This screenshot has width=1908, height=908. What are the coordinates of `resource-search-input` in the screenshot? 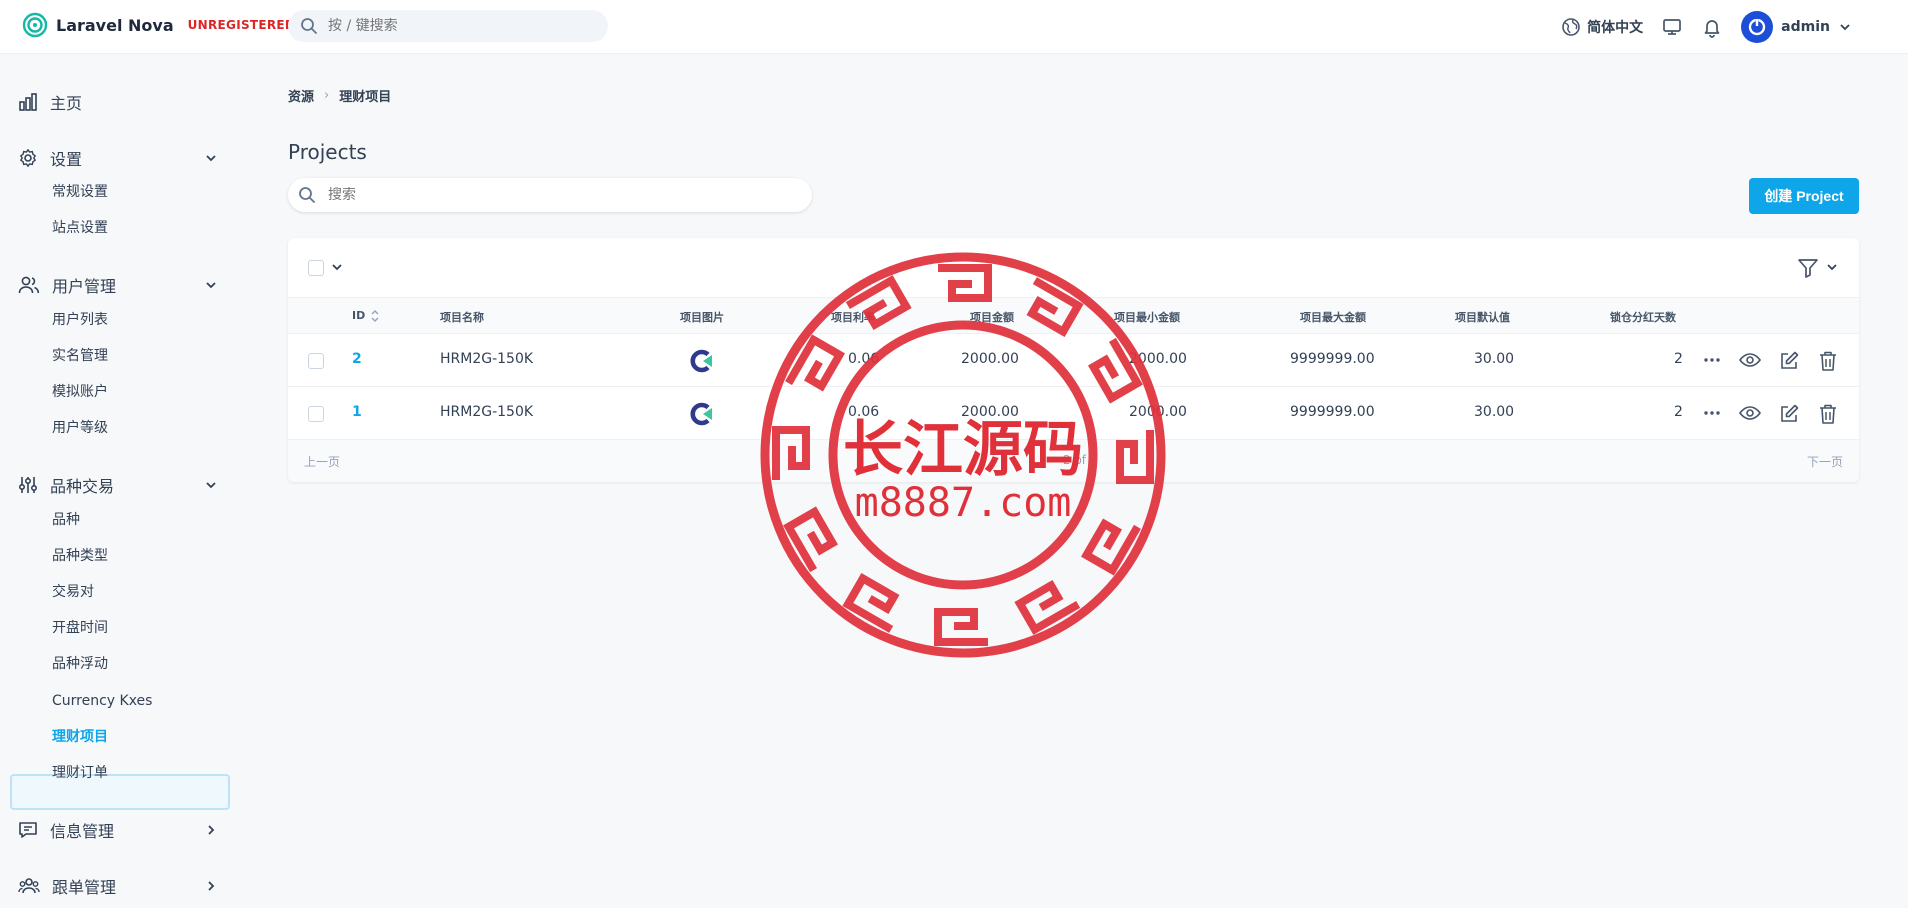 It's located at (558, 195).